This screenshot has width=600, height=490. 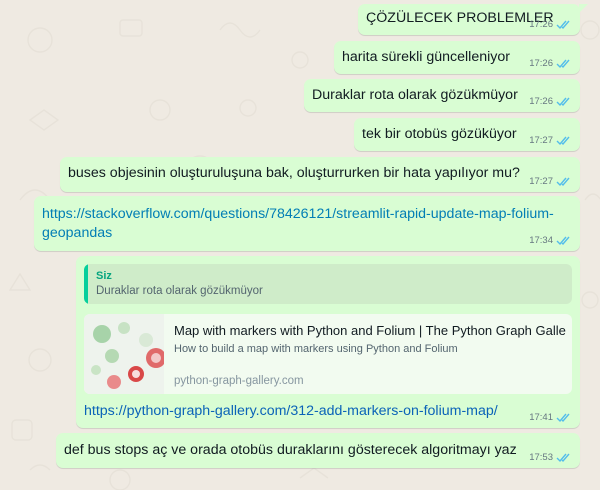 I want to click on message-link-continued: geopandas, so click(x=77, y=233).